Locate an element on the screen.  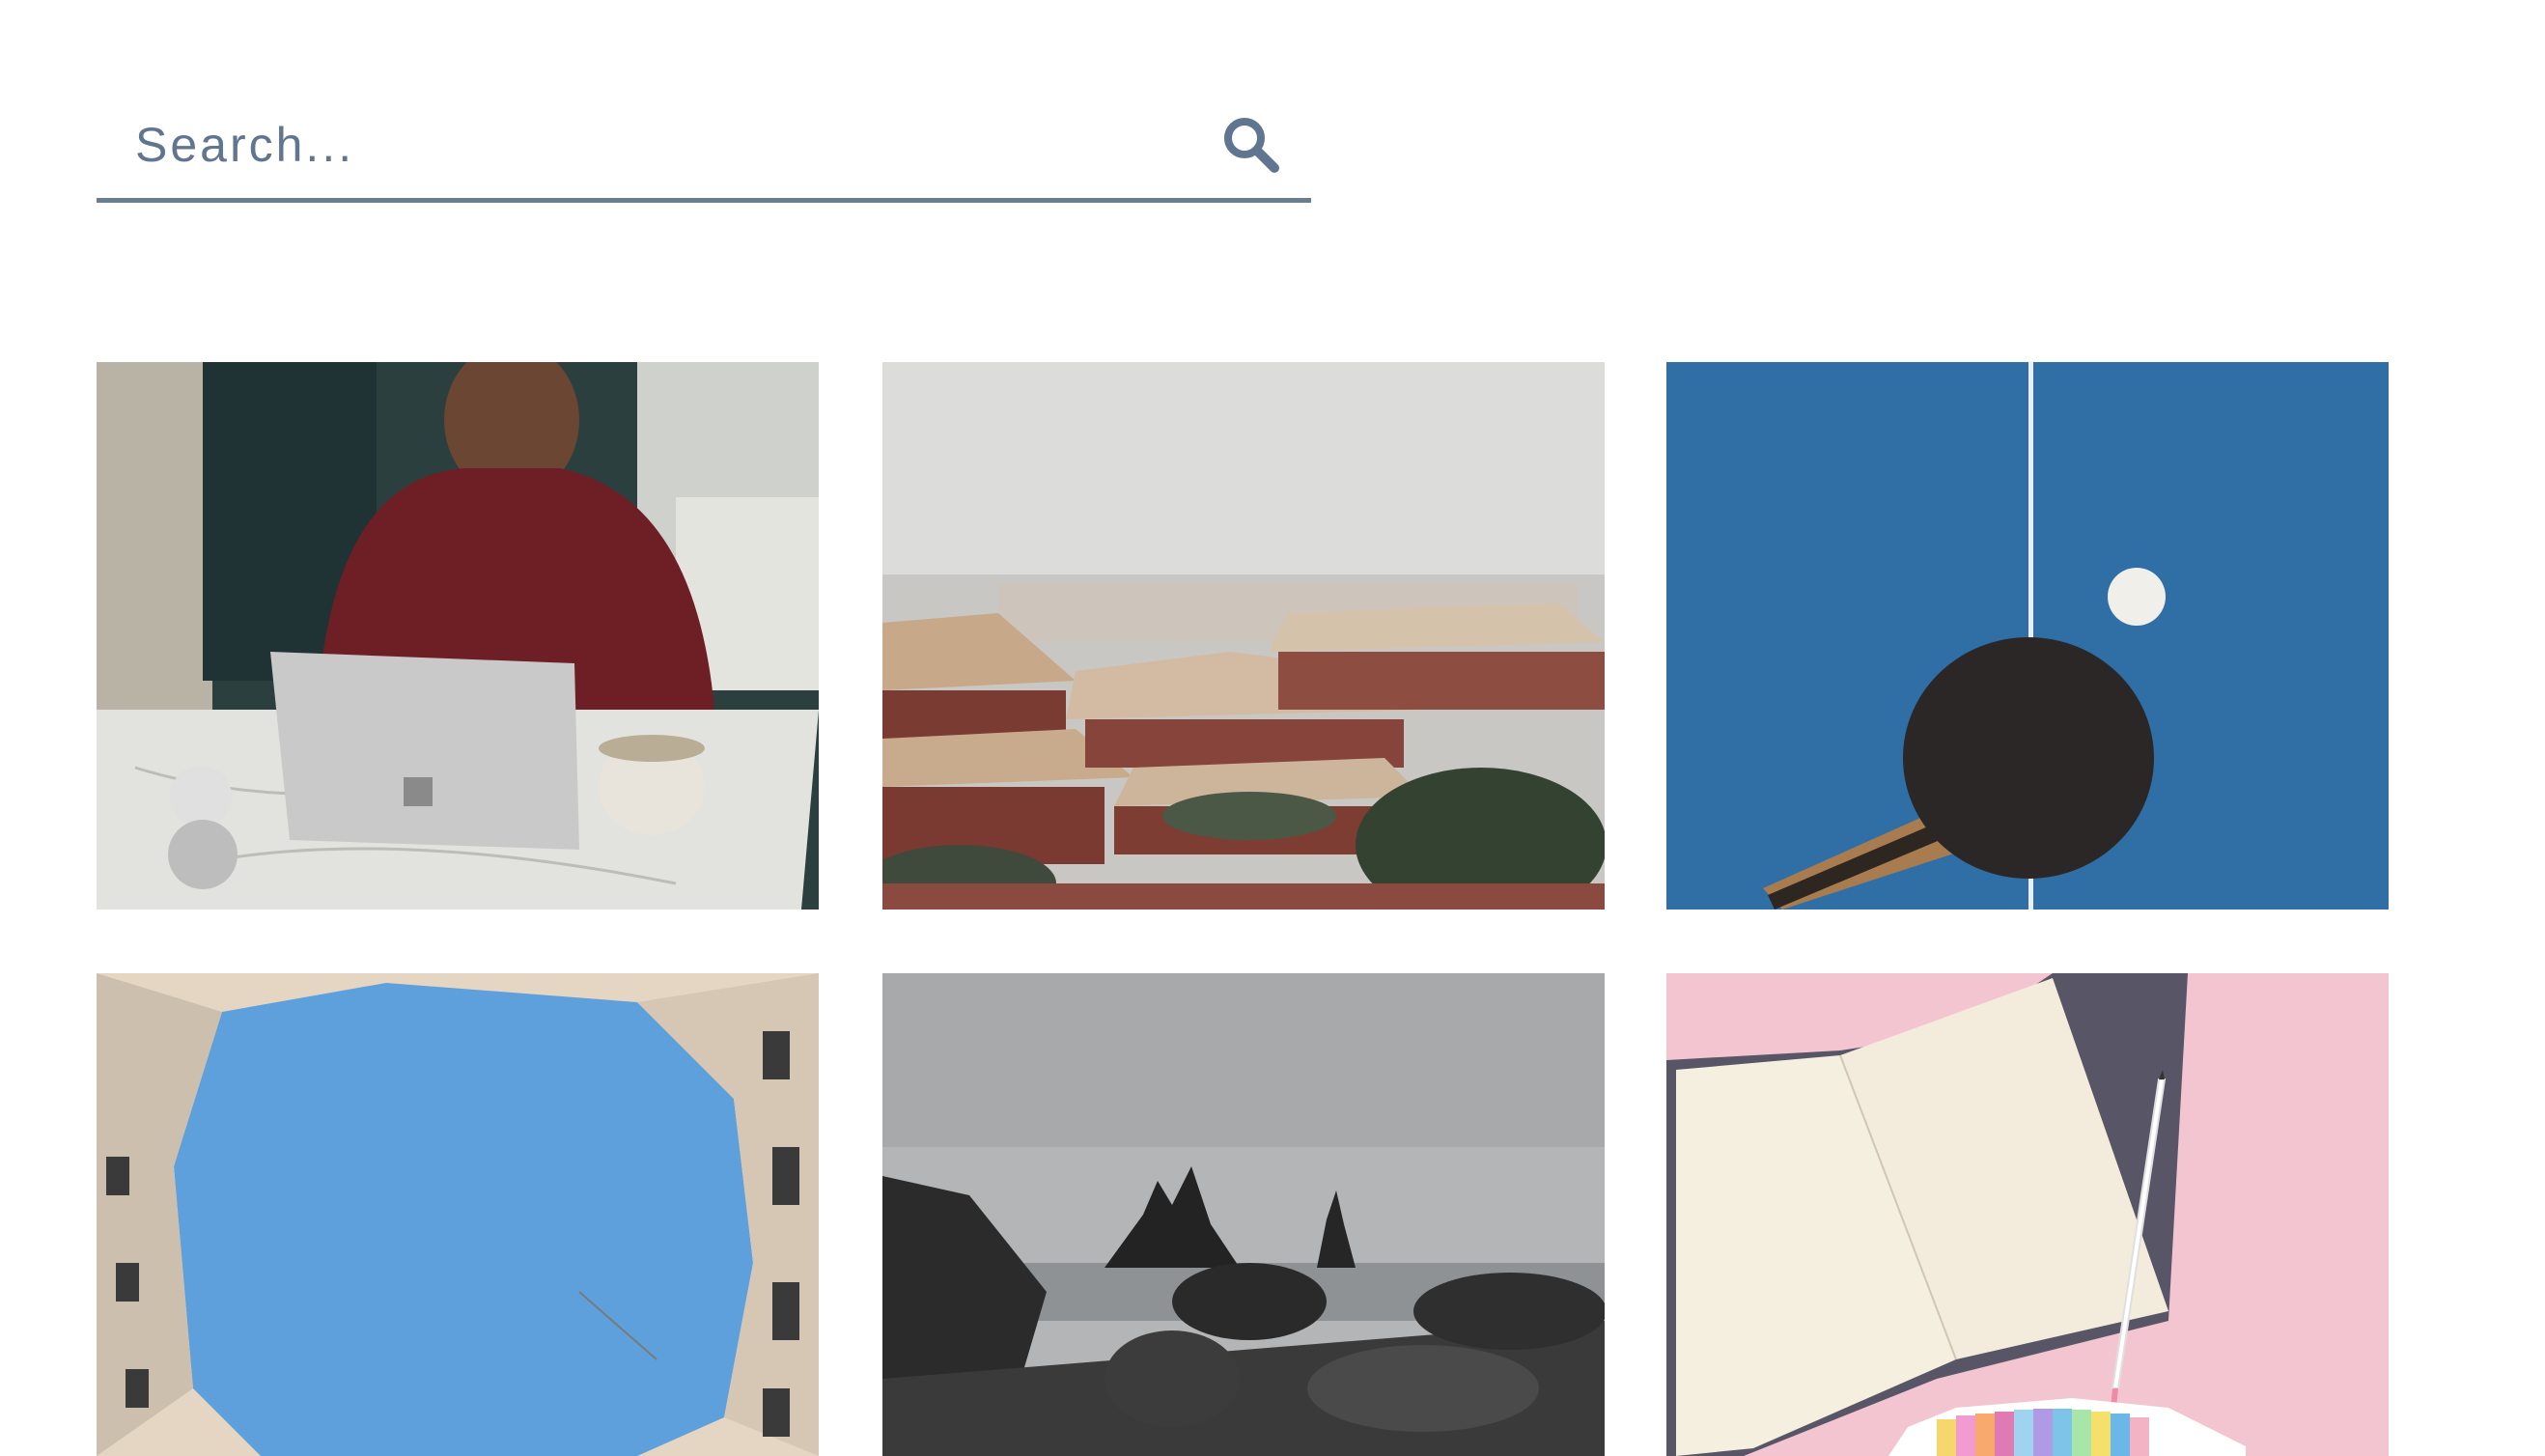
search-input is located at coordinates (637, 145).